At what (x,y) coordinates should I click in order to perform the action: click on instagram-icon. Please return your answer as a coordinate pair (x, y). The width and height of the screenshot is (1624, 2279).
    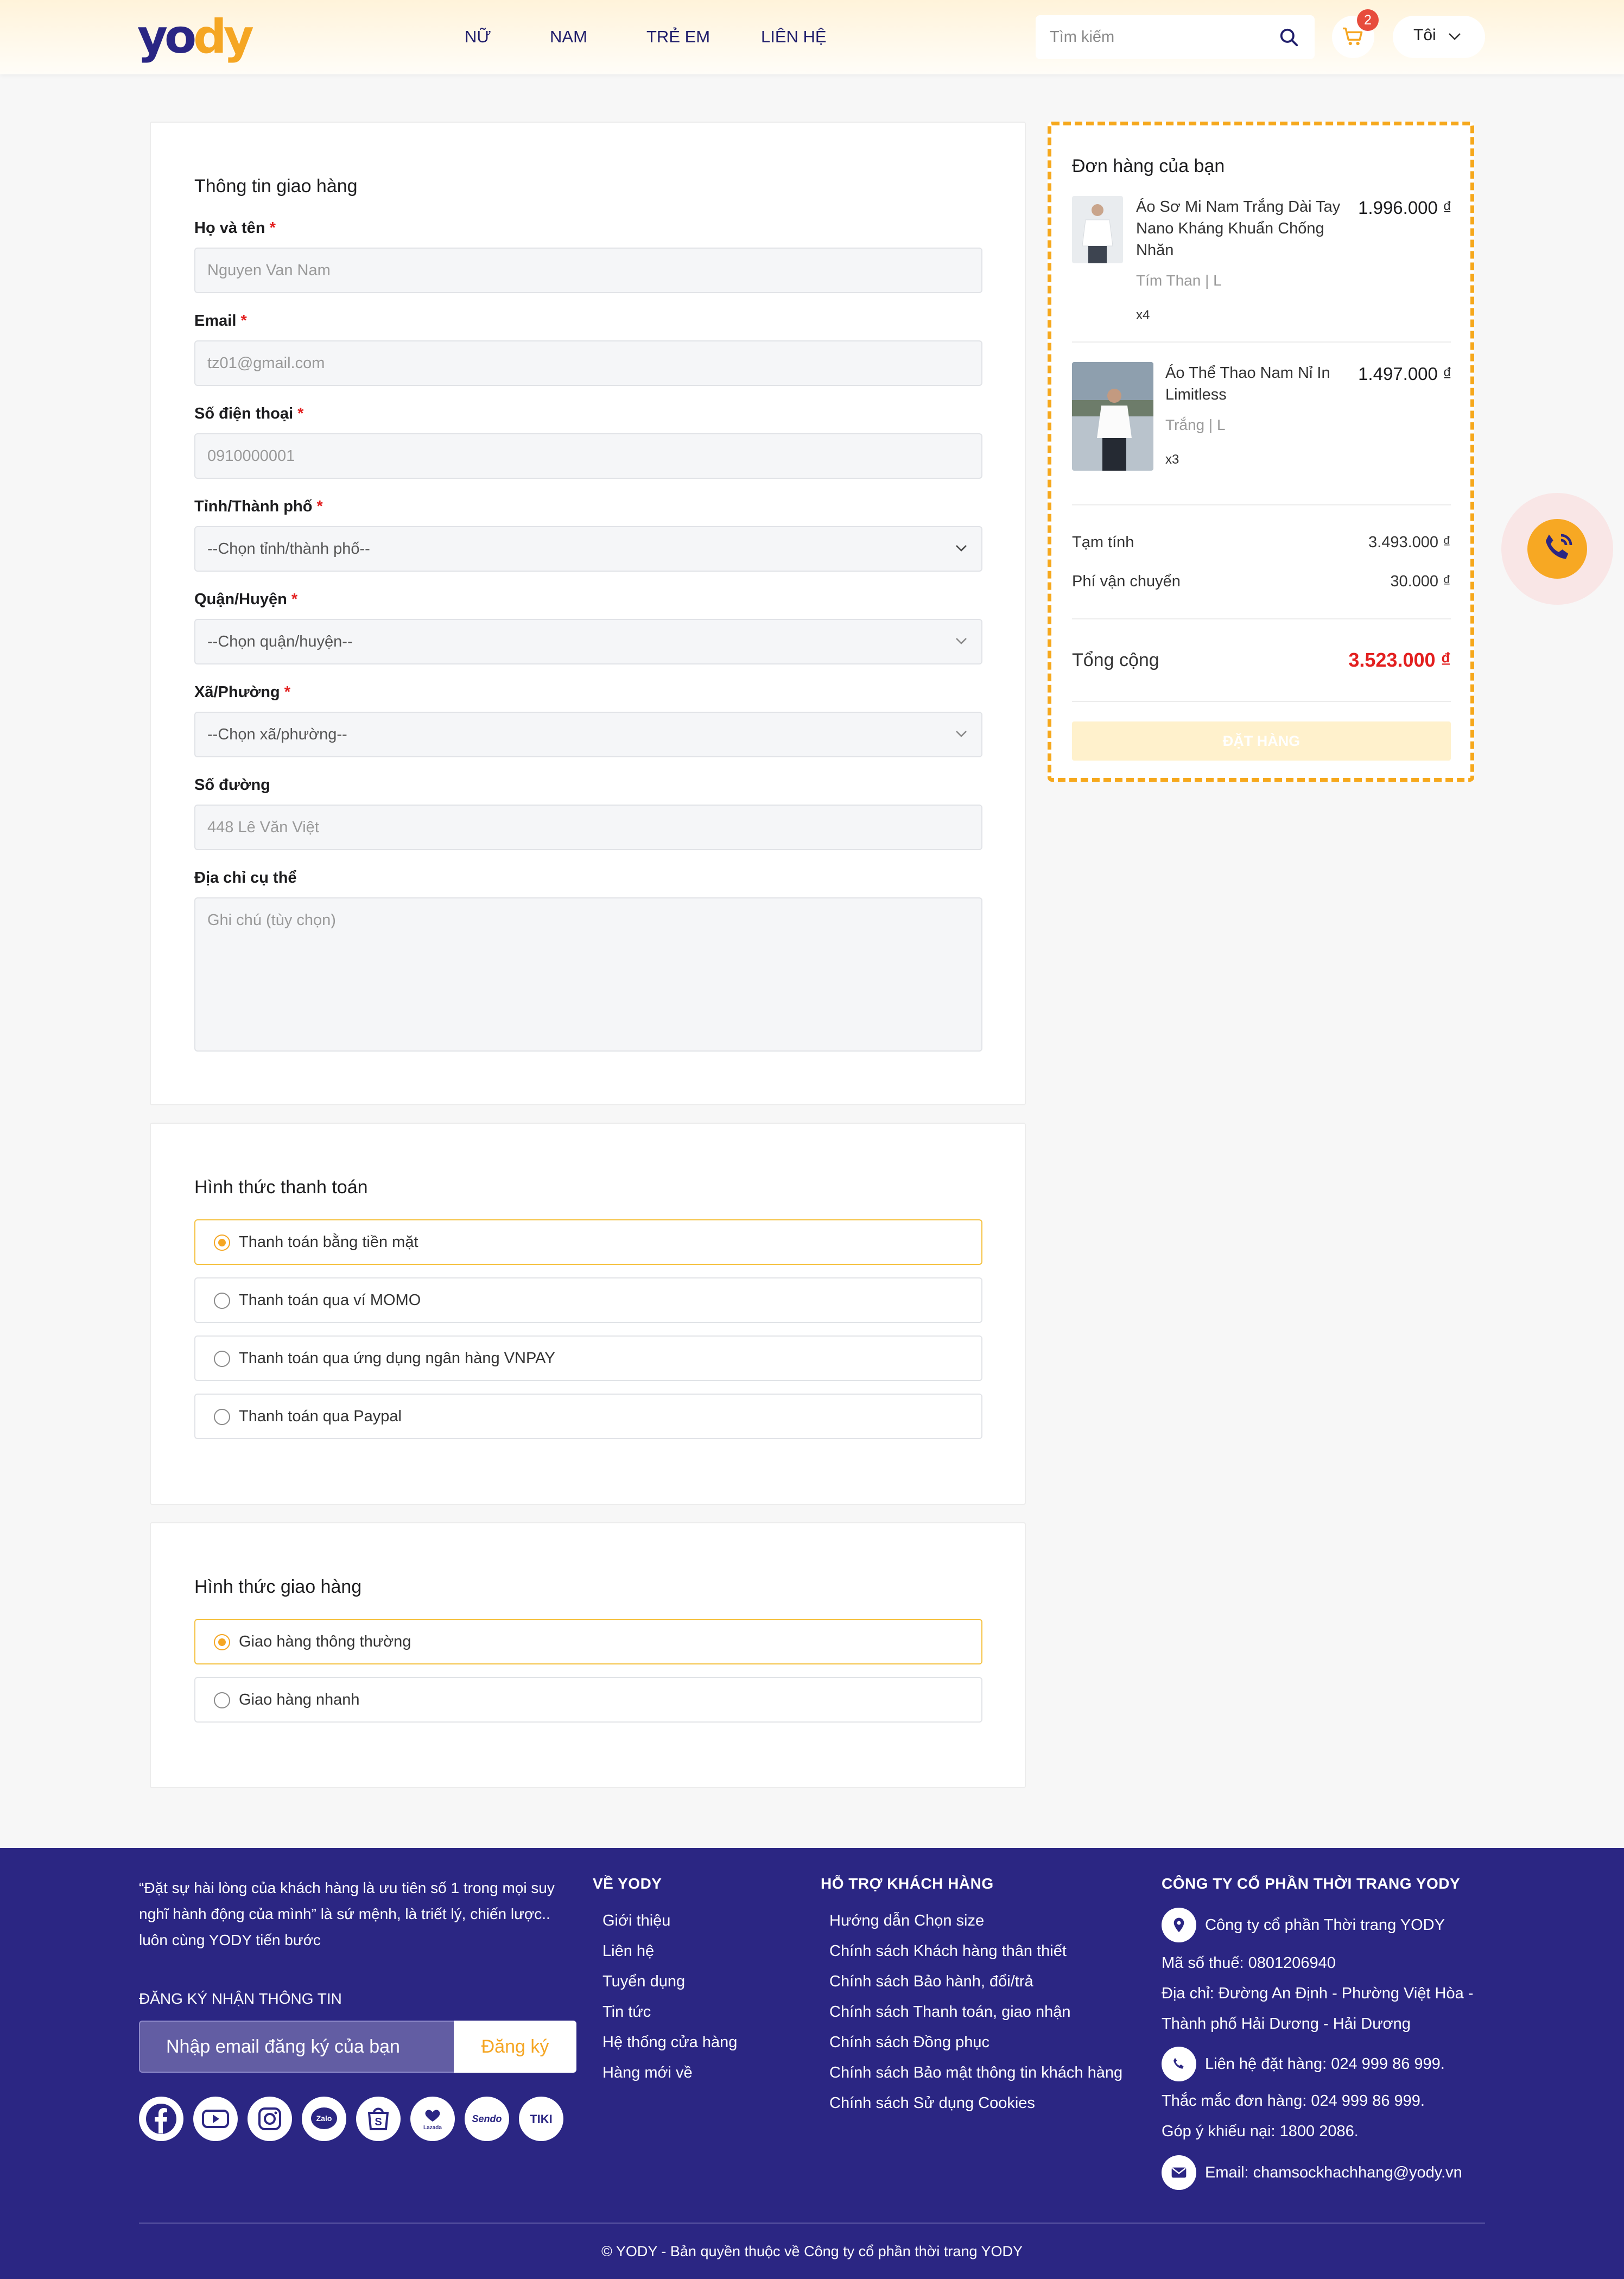
    Looking at the image, I should click on (270, 2119).